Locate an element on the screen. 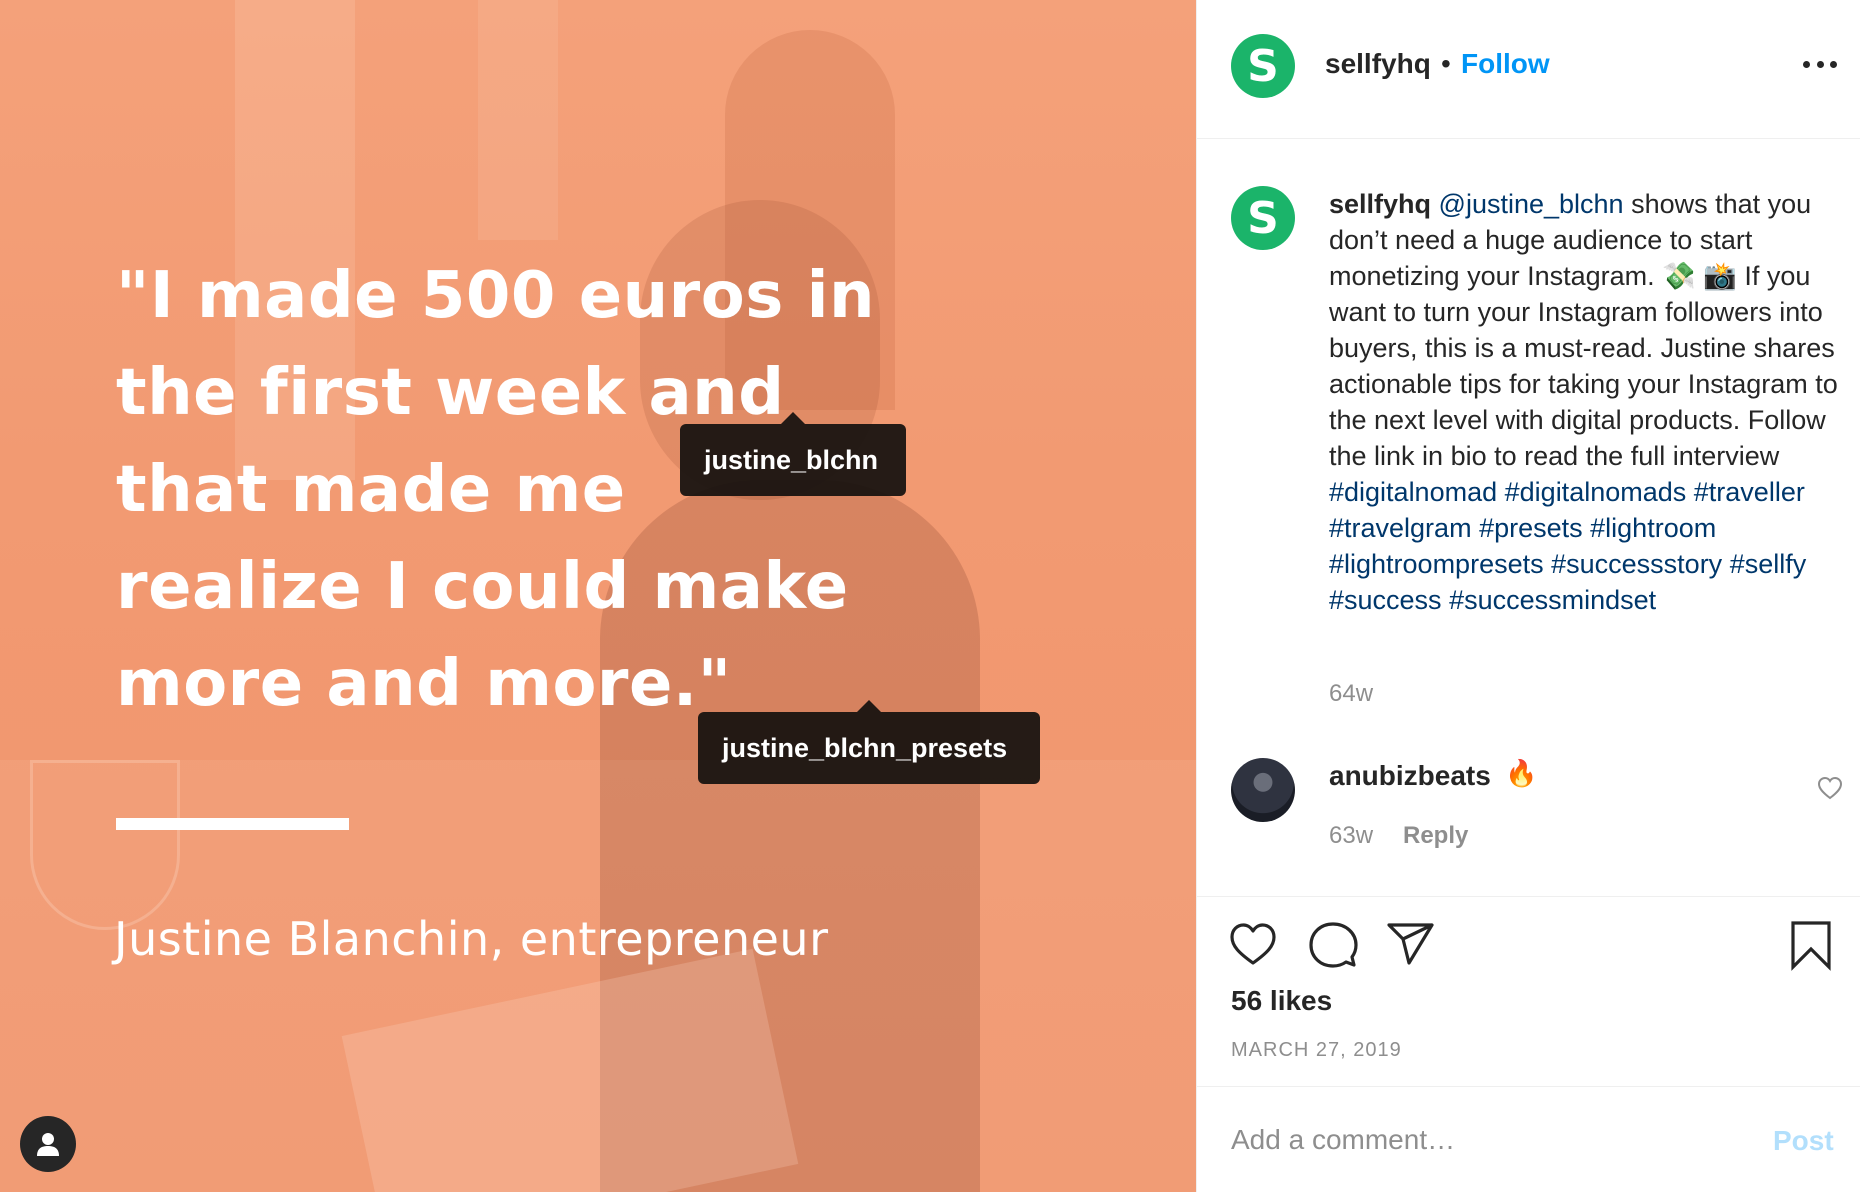 The image size is (1860, 1192). user-icon is located at coordinates (48, 1144).